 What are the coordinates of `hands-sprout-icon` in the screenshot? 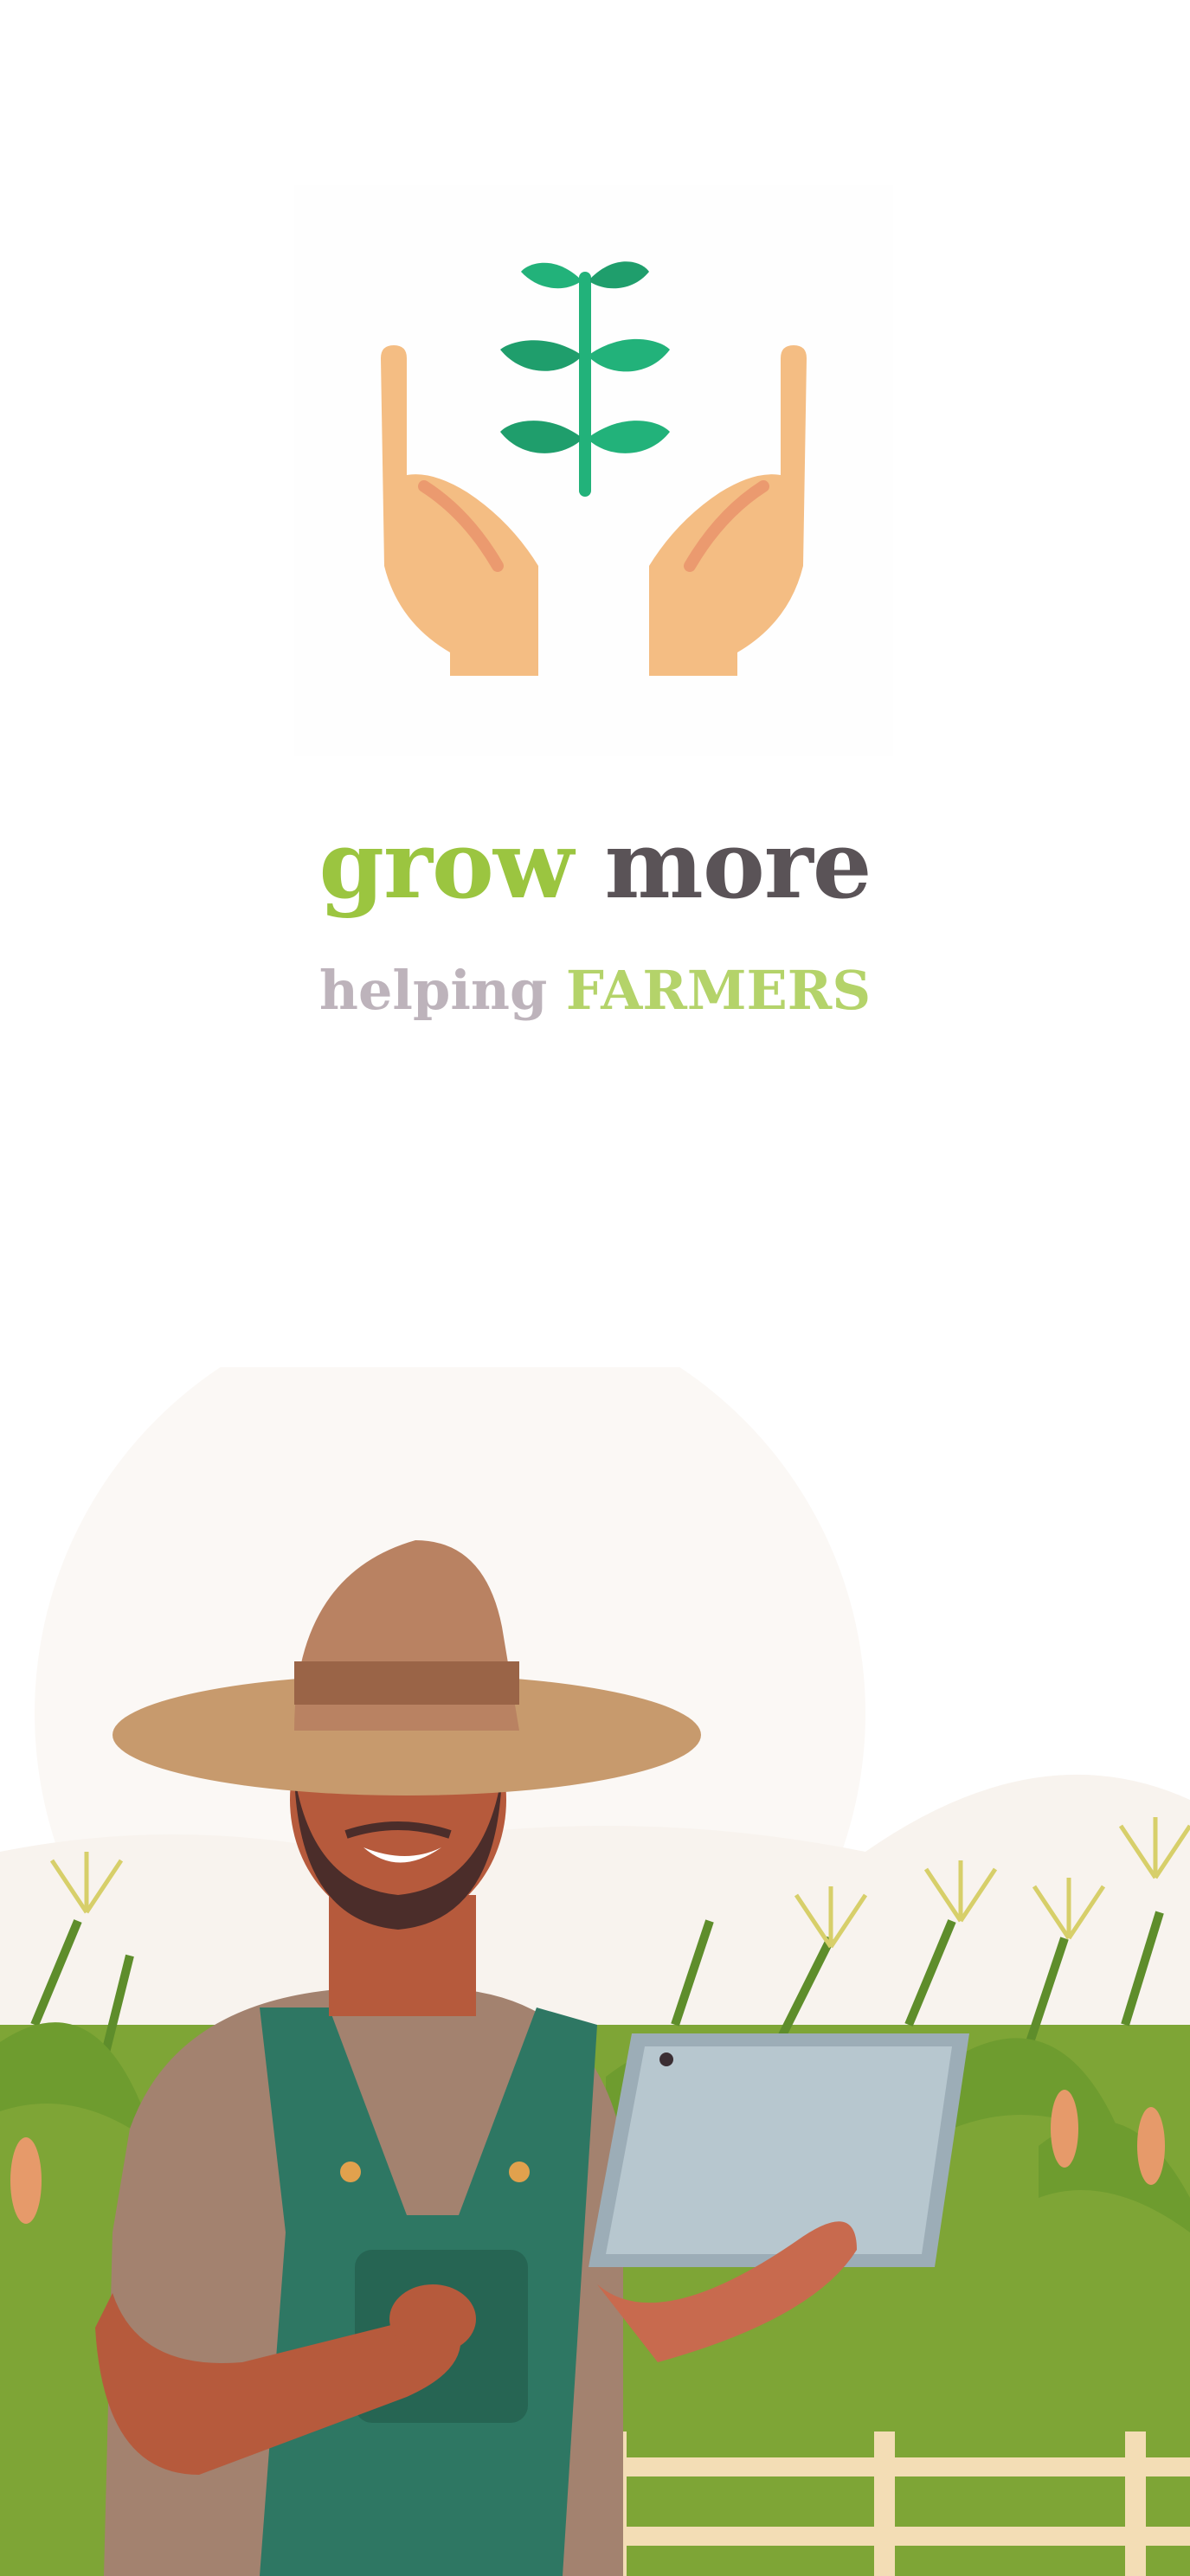 It's located at (594, 469).